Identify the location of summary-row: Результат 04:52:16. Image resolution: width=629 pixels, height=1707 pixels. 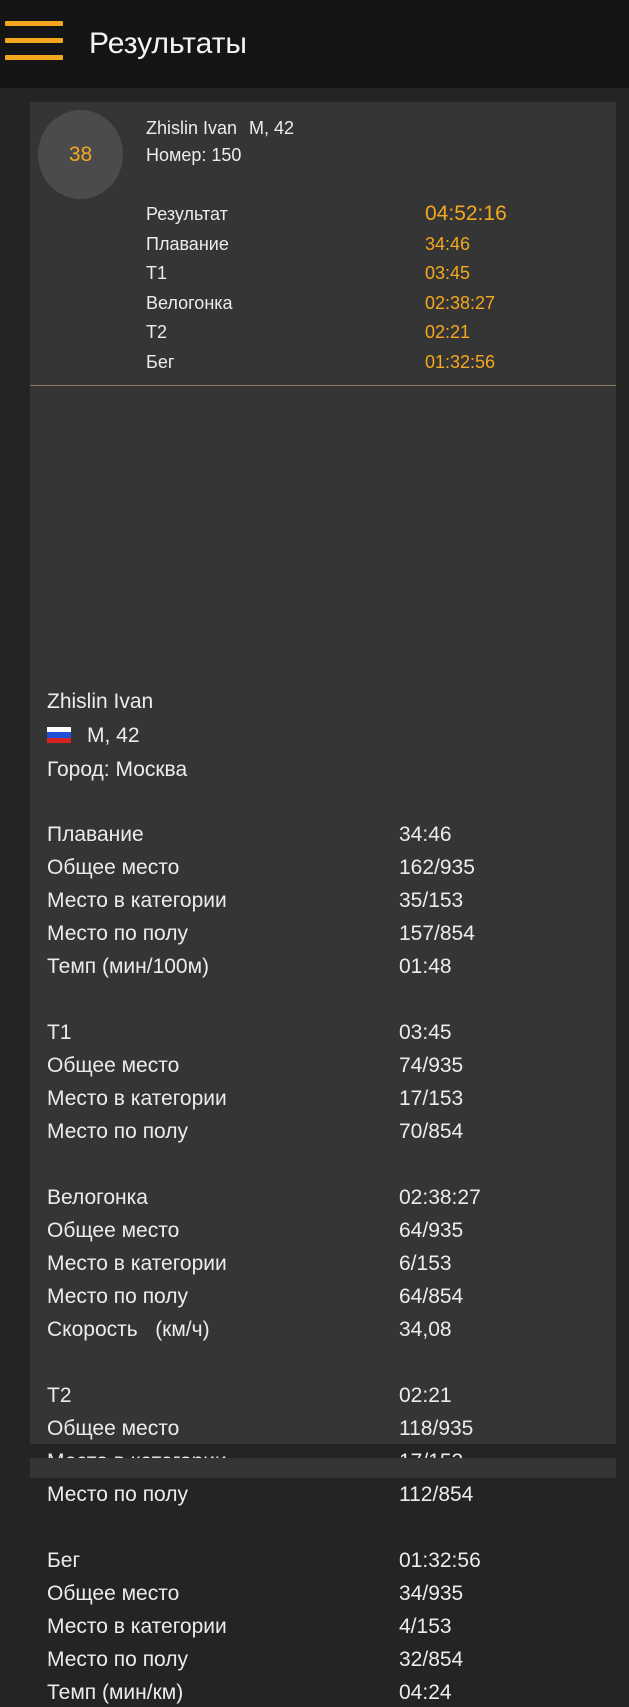
(376, 214).